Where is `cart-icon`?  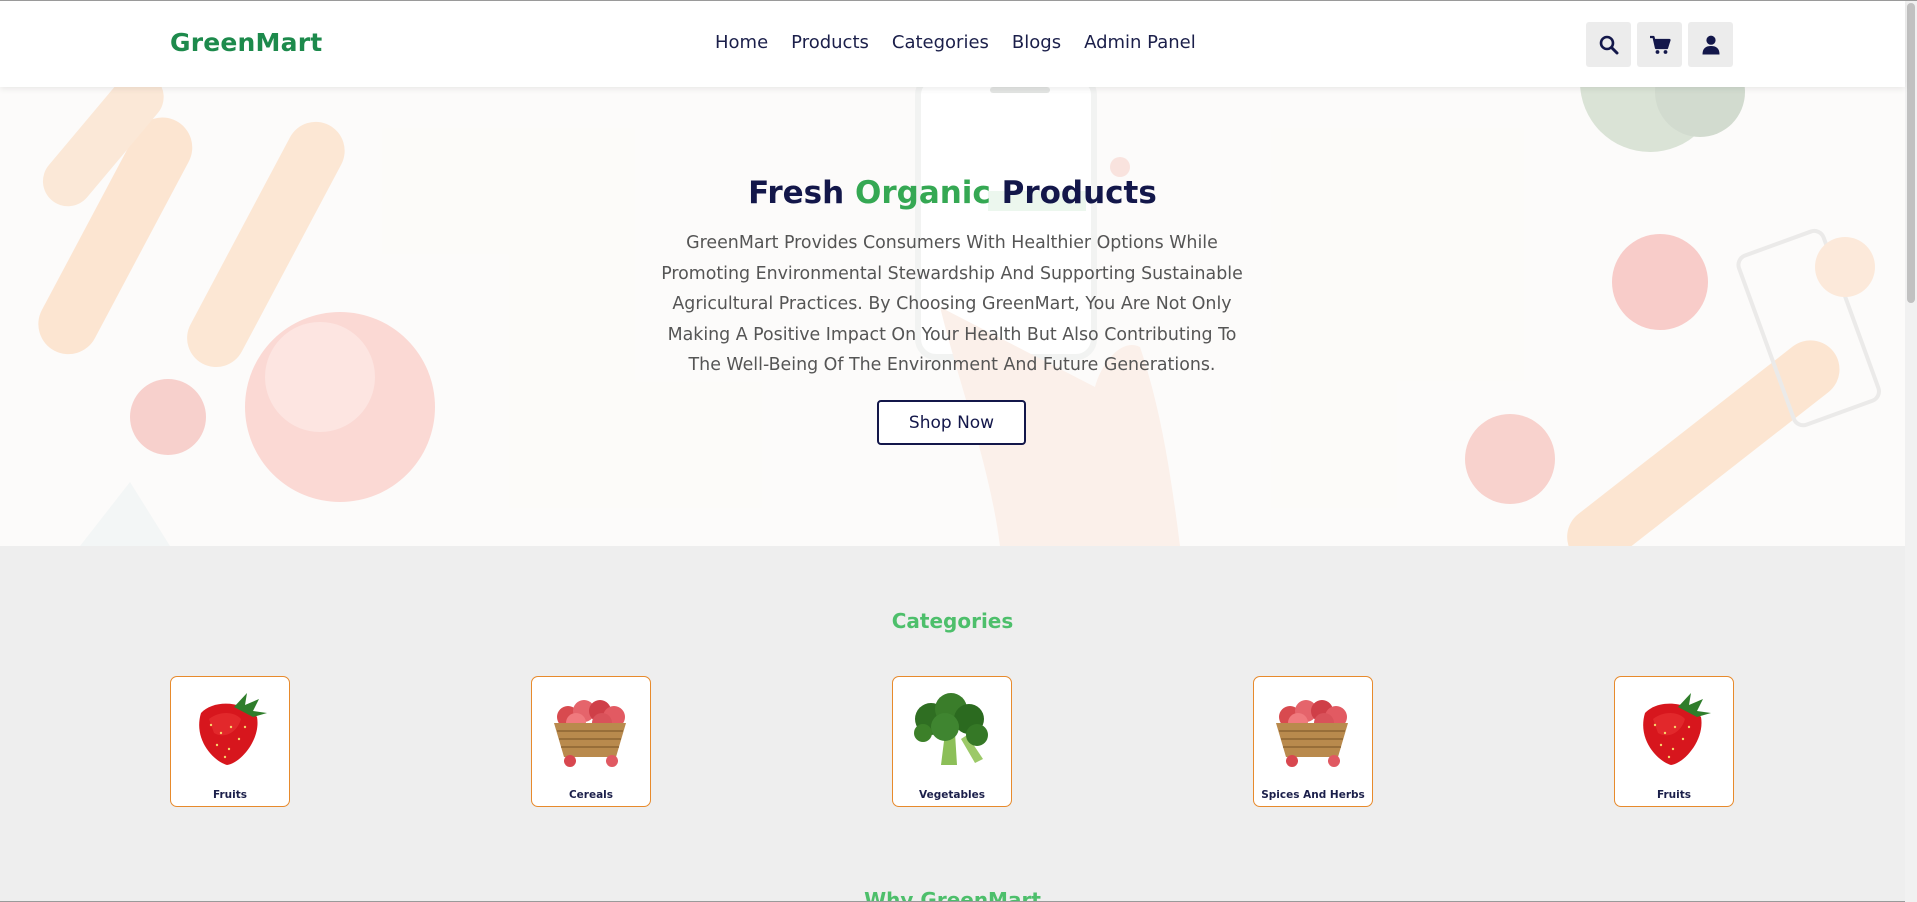
cart-icon is located at coordinates (1660, 44).